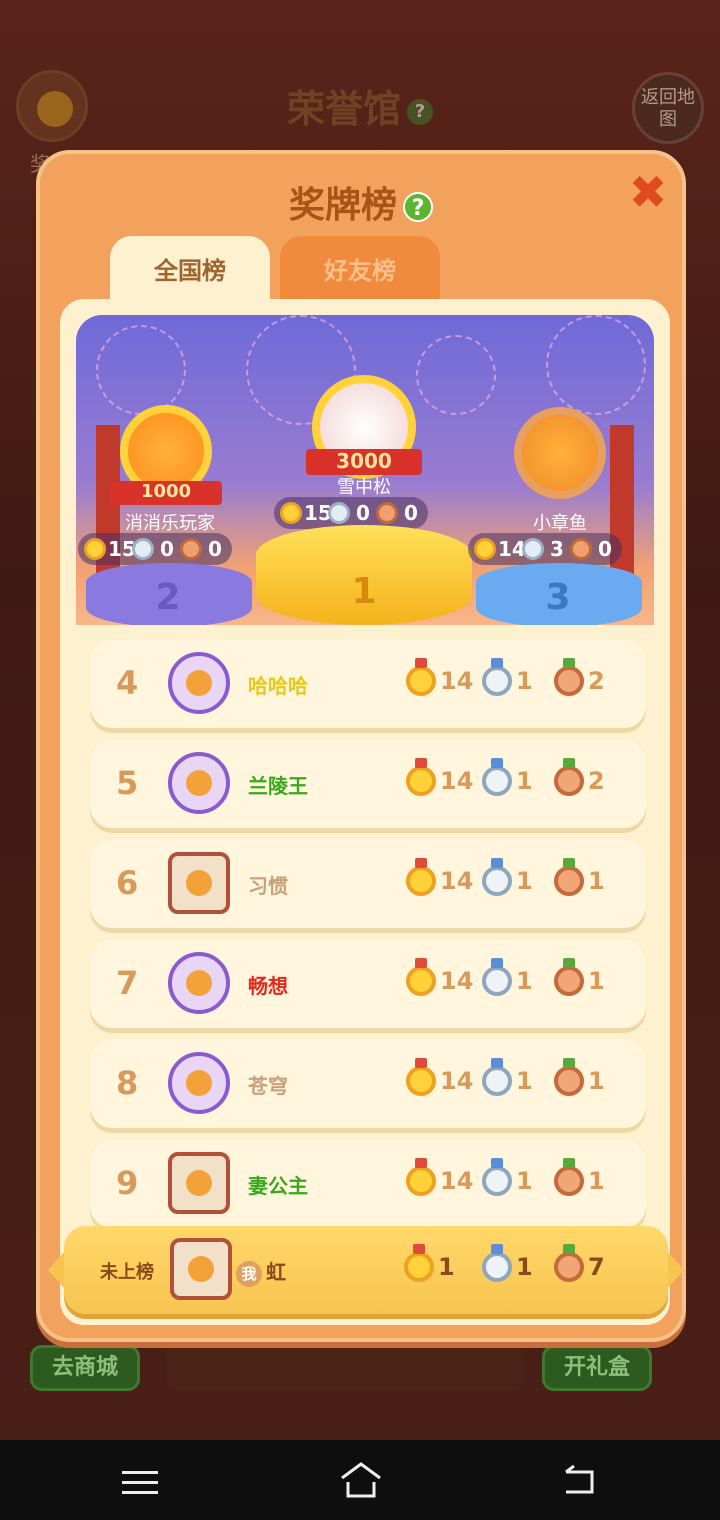  I want to click on second-place-badge: 1000, so click(166, 493).